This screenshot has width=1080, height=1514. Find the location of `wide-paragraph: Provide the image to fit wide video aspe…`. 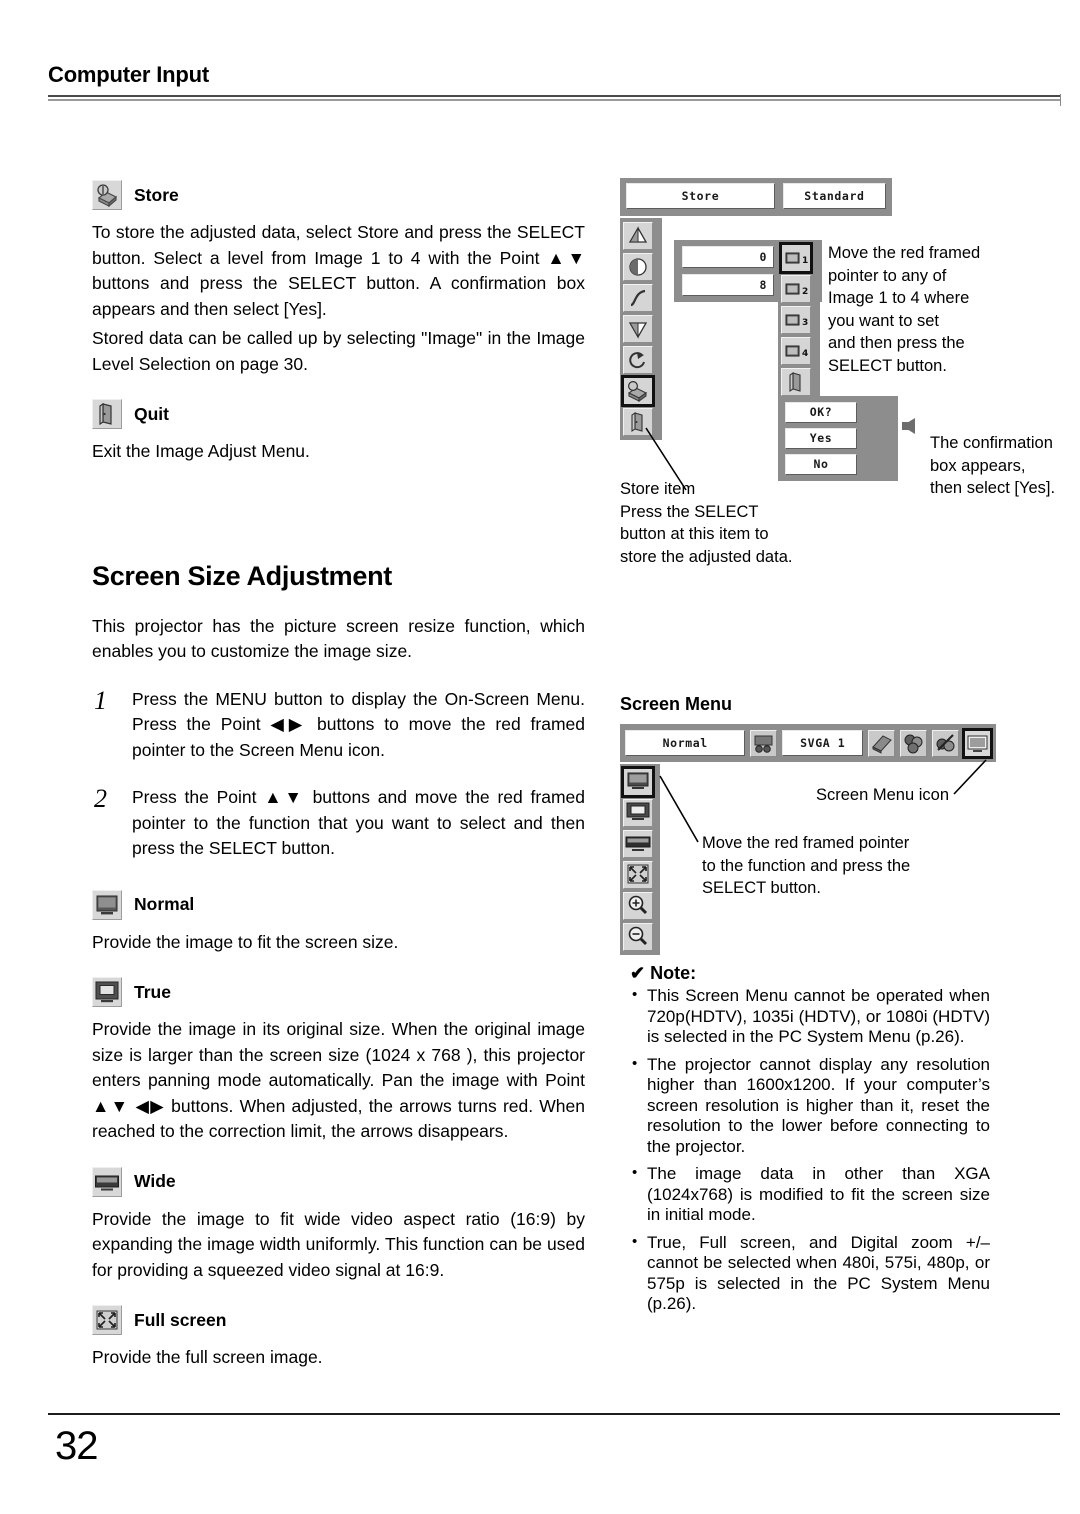

wide-paragraph: Provide the image to fit wide video aspe… is located at coordinates (338, 1244).